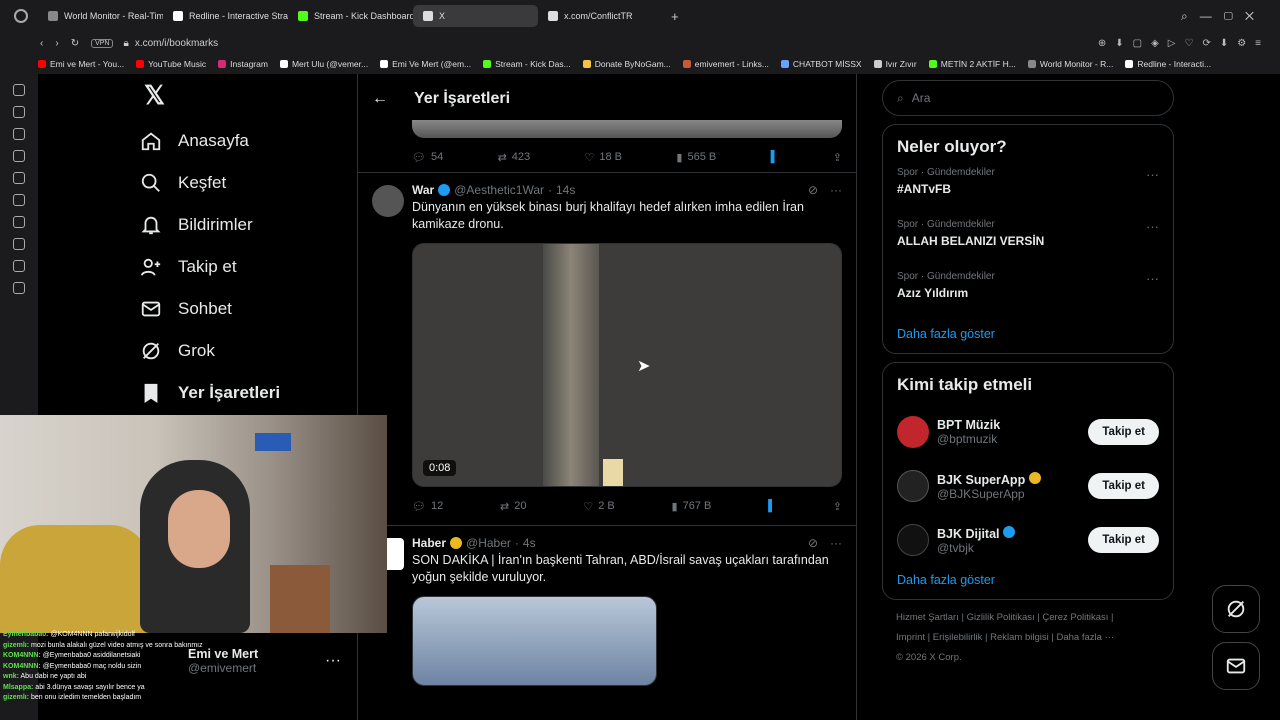  Describe the element at coordinates (1028, 98) in the screenshot. I see `search-input: ⌕ Ara` at that location.